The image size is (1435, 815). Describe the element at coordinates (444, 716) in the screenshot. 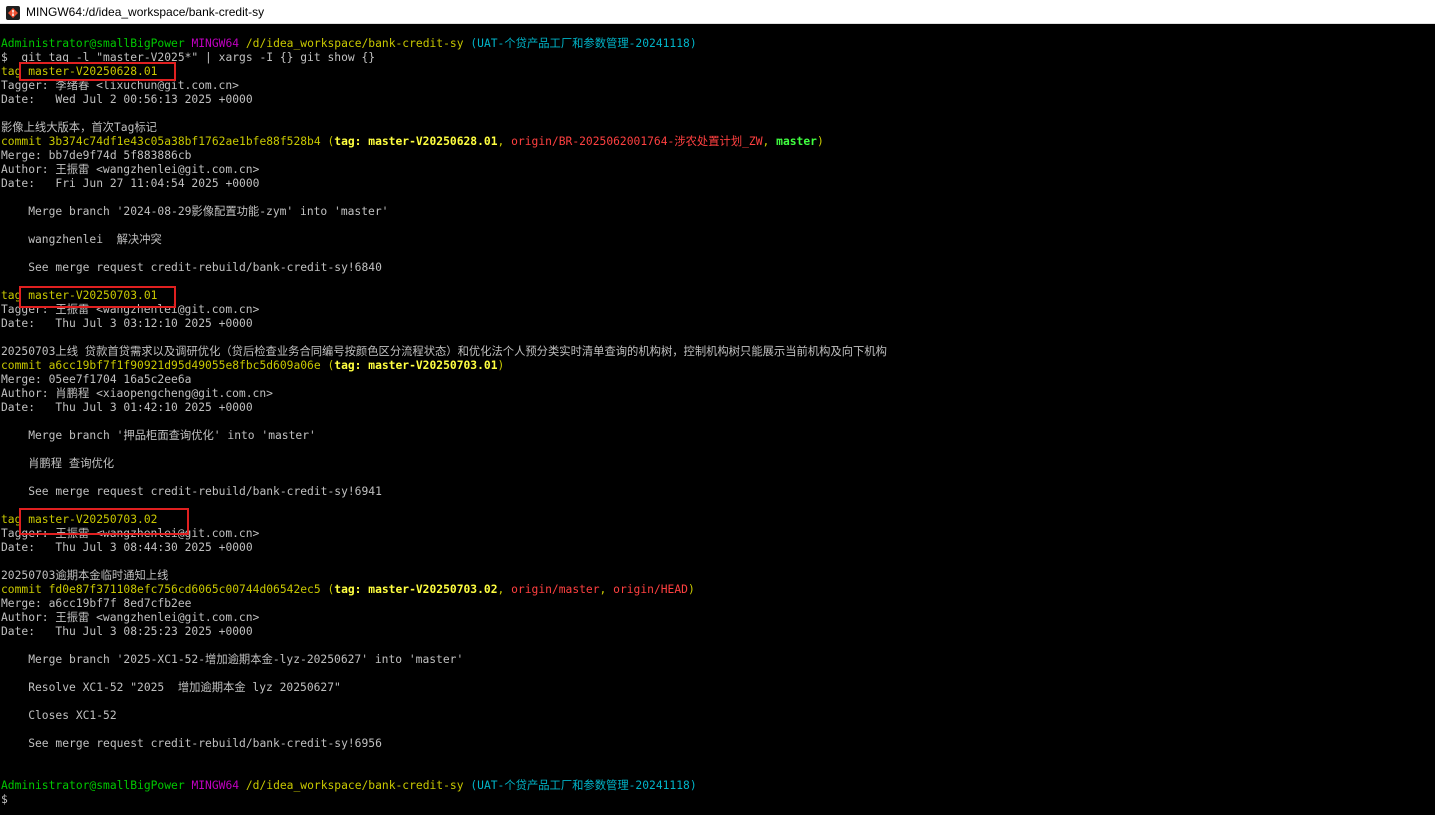

I see `terminal-line: Closes XC1-52` at that location.